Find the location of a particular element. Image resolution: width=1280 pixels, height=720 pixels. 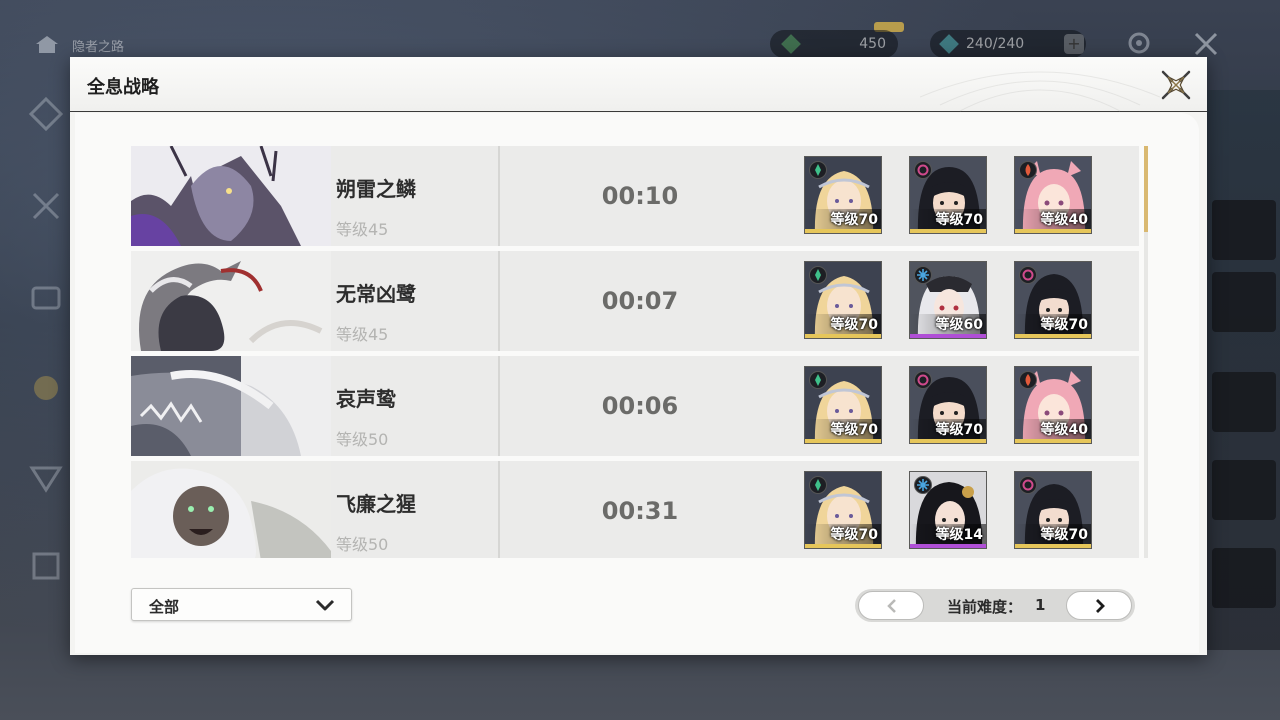

filter-selected-label: 全部 is located at coordinates (164, 607).